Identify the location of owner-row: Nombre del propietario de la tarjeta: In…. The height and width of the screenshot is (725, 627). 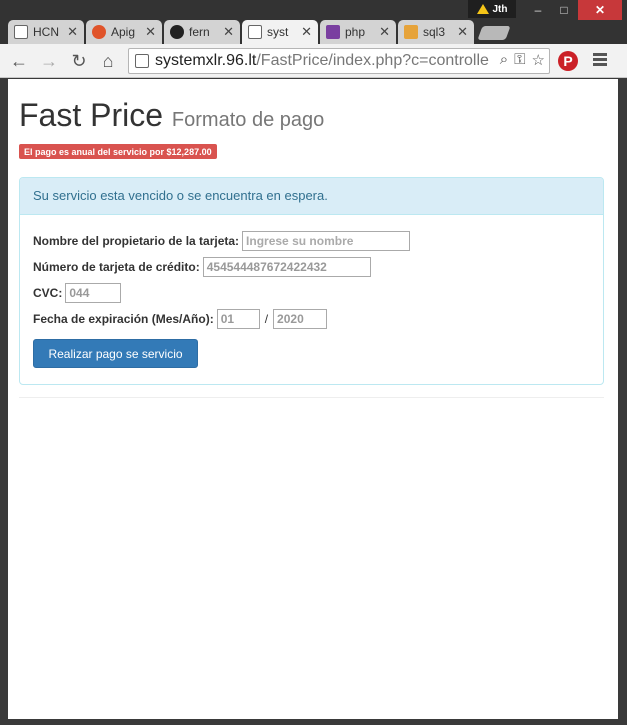
(311, 241).